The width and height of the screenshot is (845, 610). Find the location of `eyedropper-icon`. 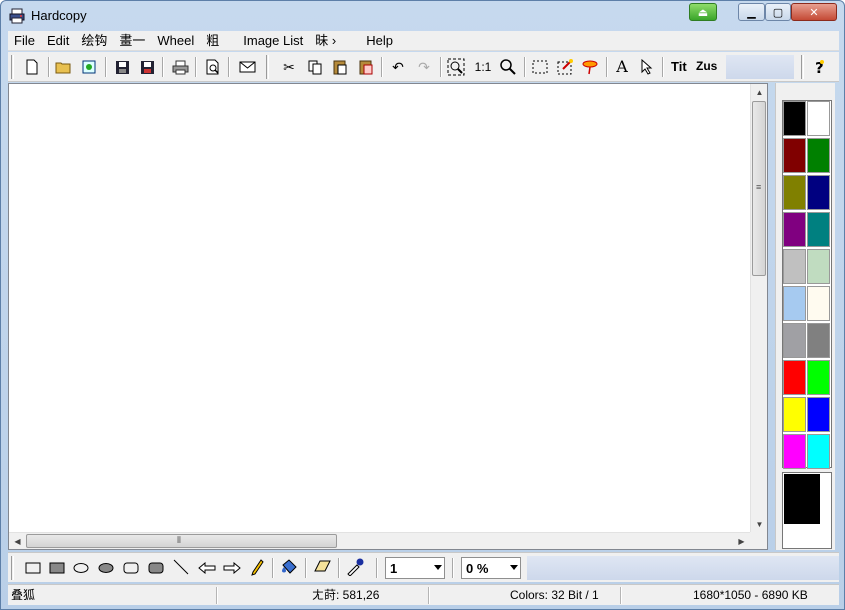

eyedropper-icon is located at coordinates (355, 567).